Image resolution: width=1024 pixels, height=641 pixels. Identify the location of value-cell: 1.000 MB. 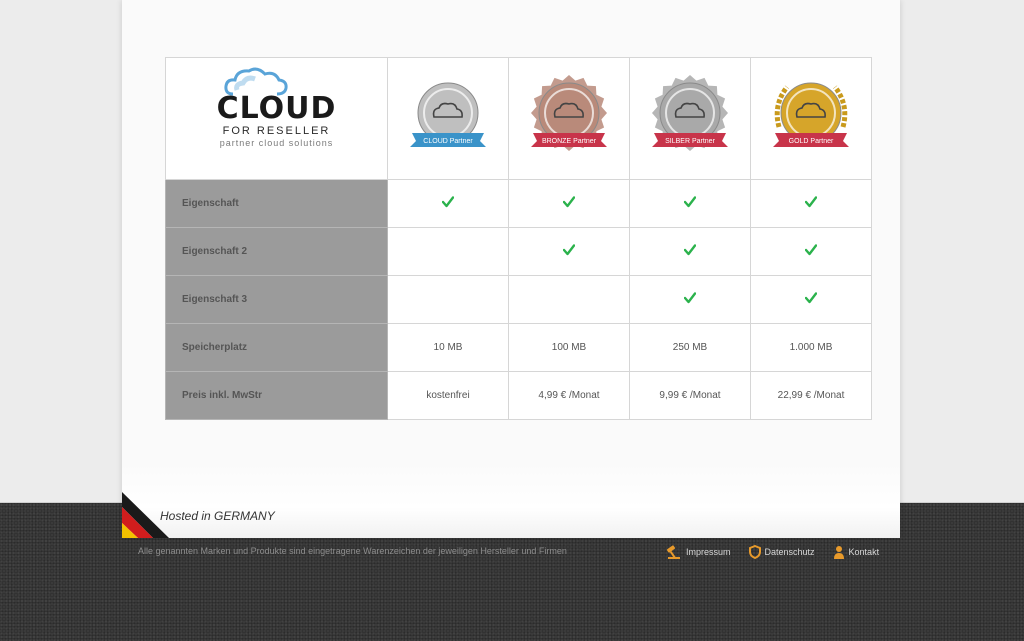
(811, 347).